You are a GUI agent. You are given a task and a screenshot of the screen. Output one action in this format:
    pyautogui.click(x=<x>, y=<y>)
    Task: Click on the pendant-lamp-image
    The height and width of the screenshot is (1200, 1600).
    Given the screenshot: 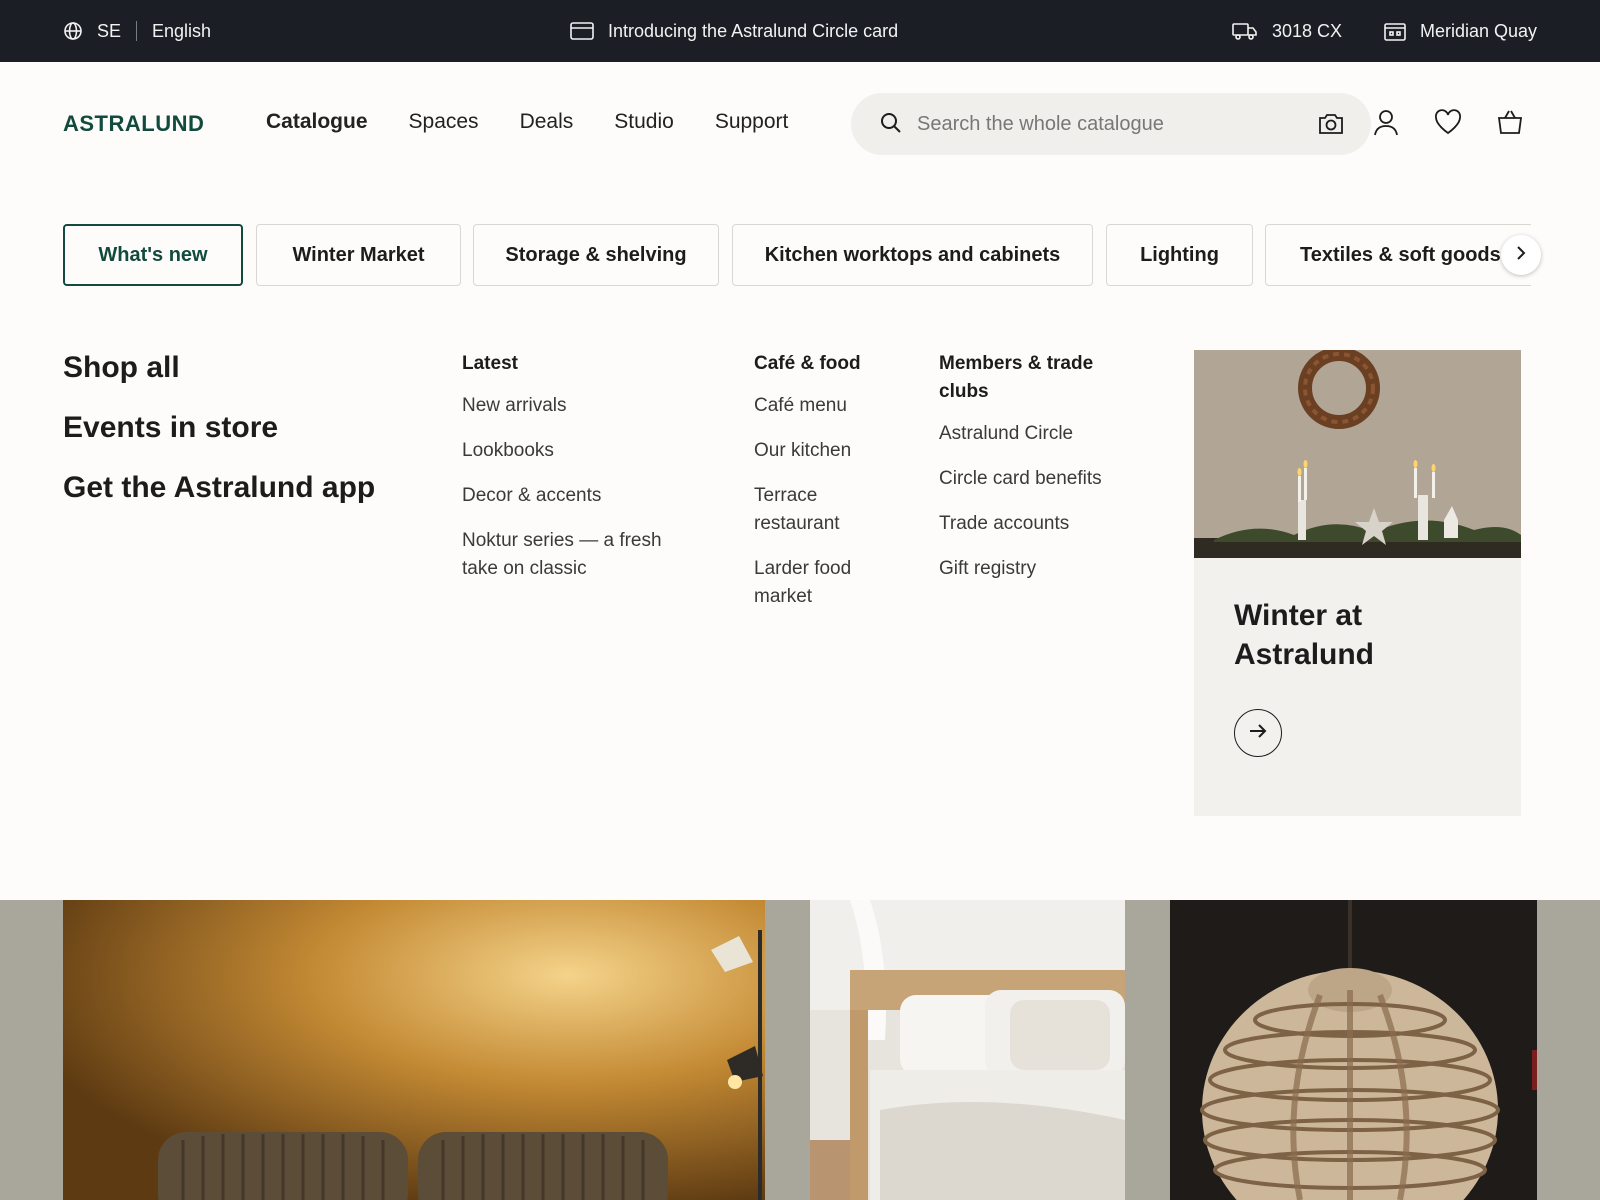 What is the action you would take?
    pyautogui.click(x=1353, y=1050)
    